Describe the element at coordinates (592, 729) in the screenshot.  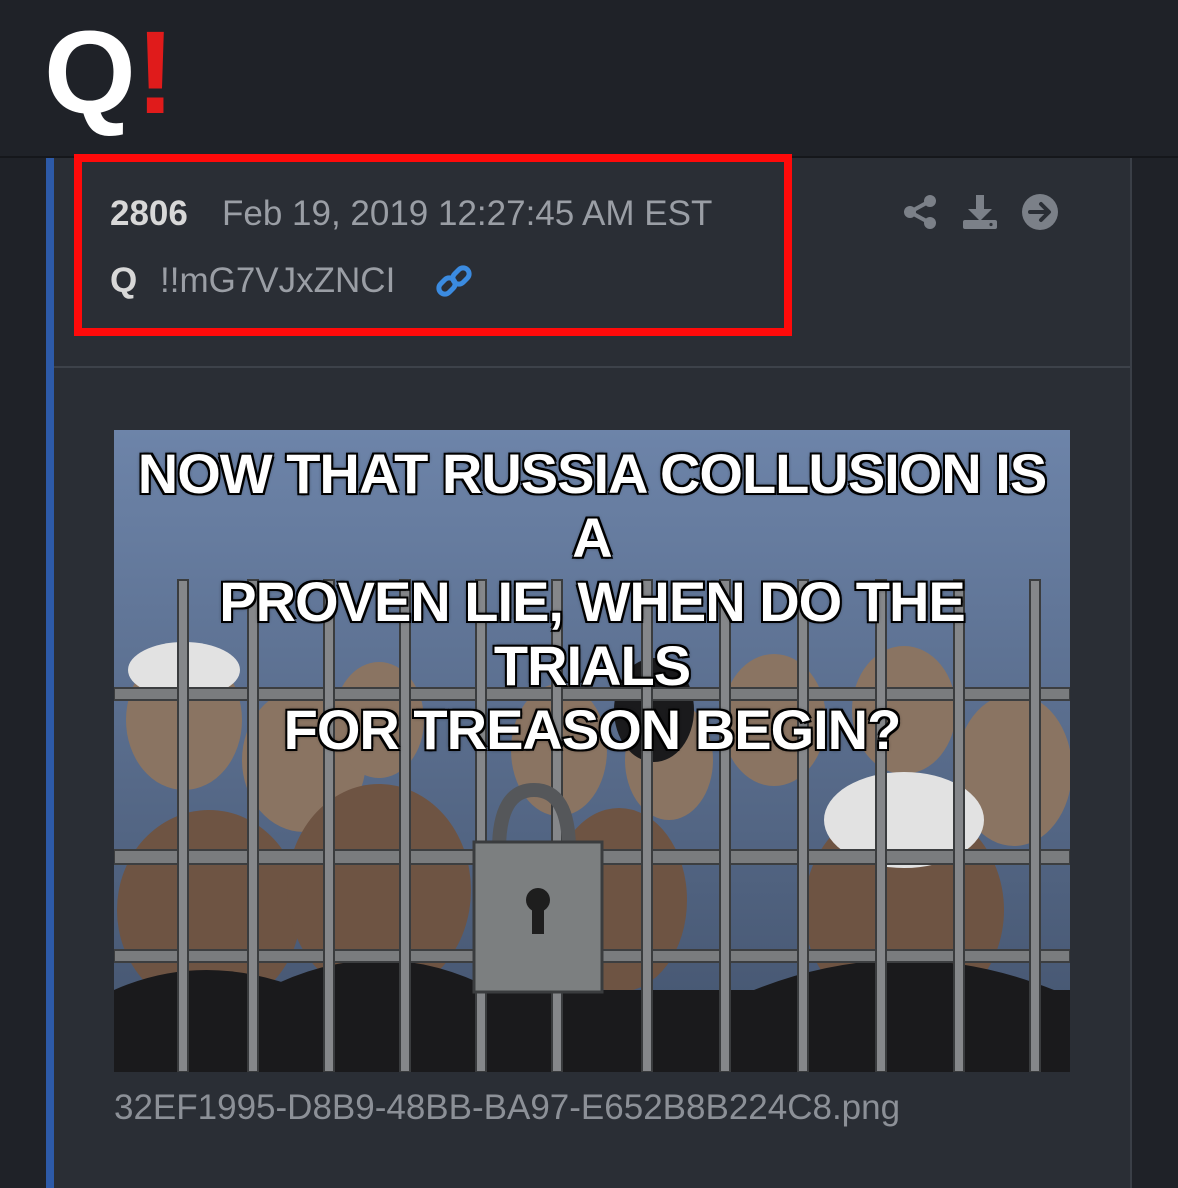
I see `caption-line: FOR TREASON BEGIN?` at that location.